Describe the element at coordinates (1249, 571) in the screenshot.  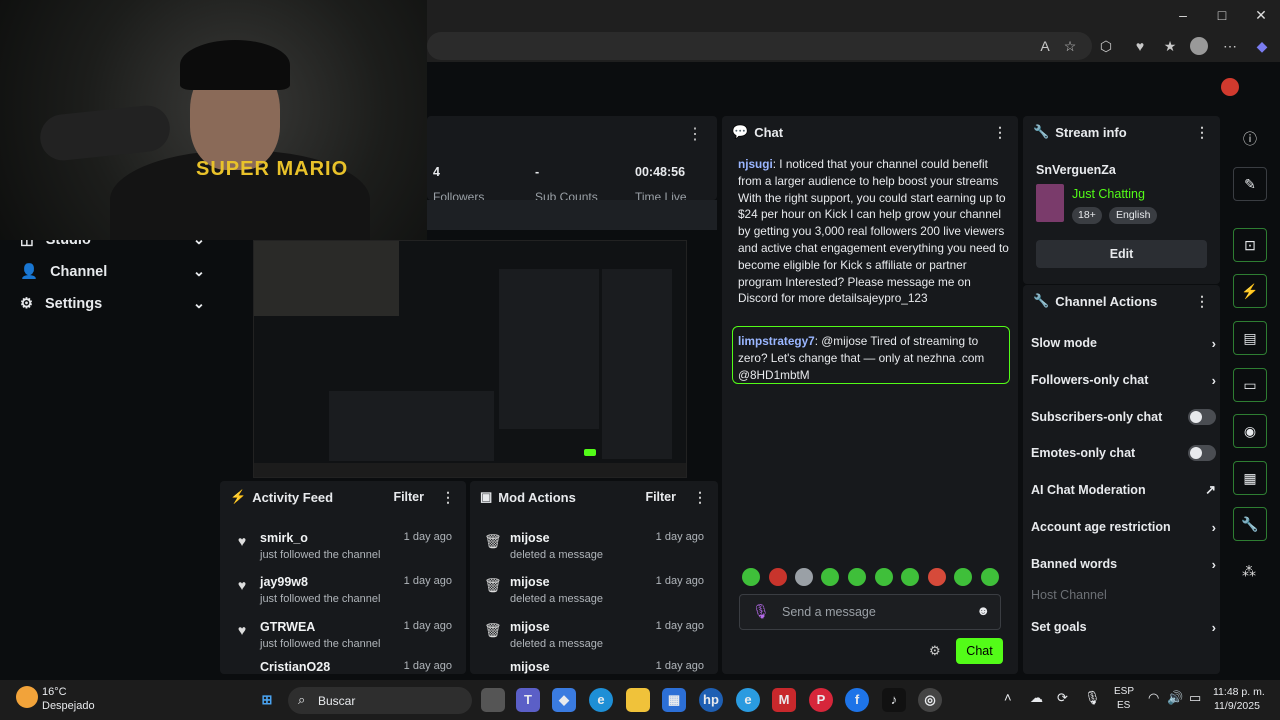
I see `apps-icon: ⁂` at that location.